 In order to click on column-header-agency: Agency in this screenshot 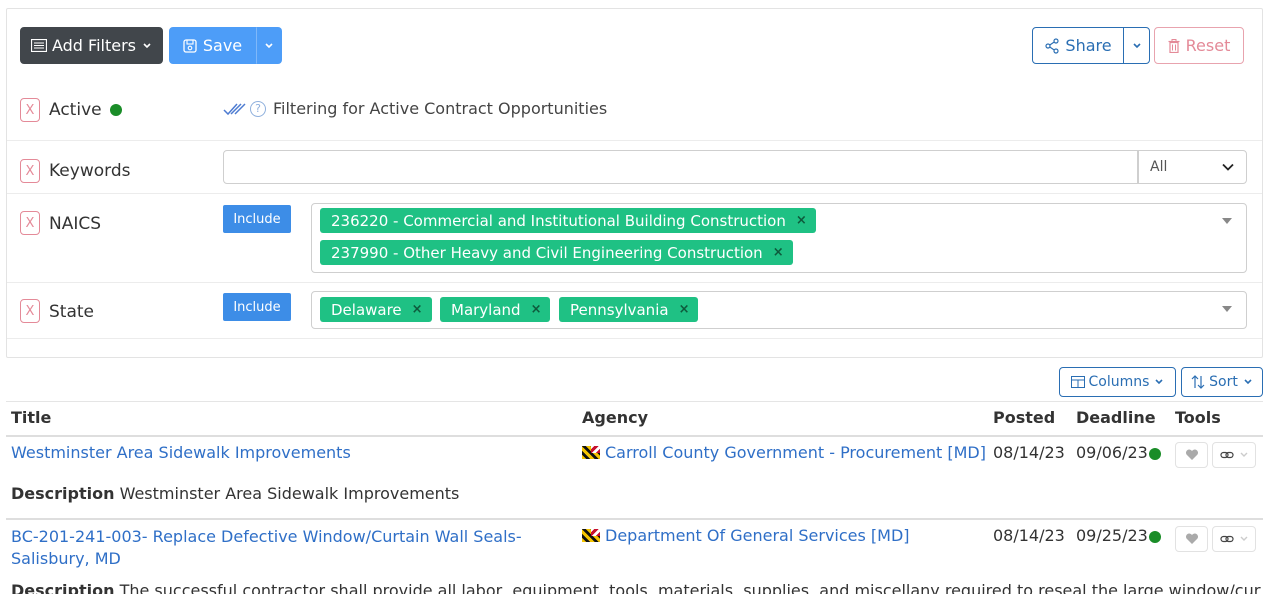, I will do `click(615, 417)`.